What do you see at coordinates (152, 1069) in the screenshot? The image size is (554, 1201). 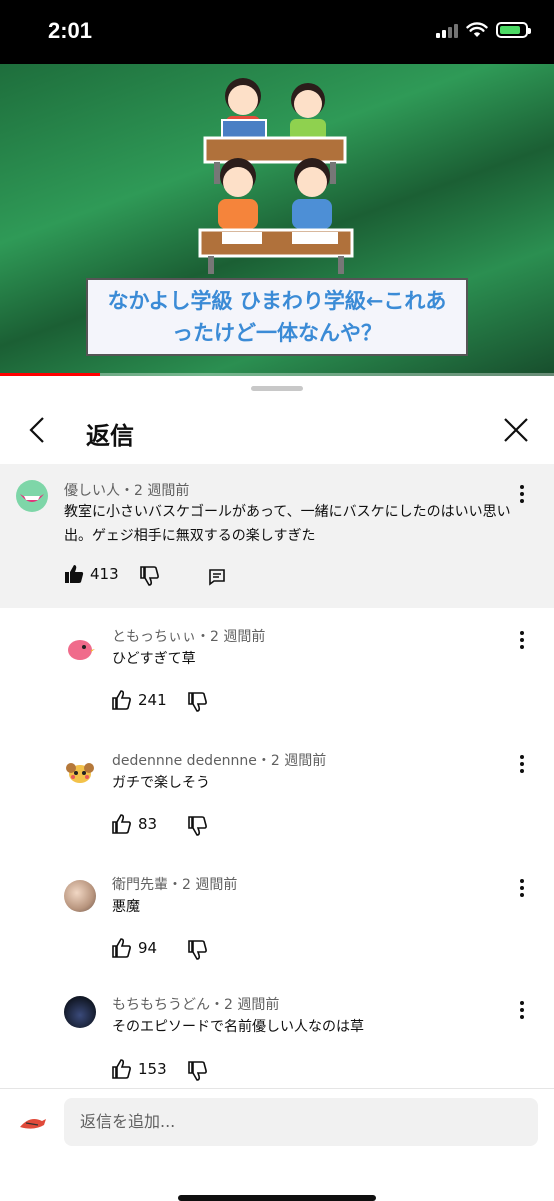 I see `like-count: 153` at bounding box center [152, 1069].